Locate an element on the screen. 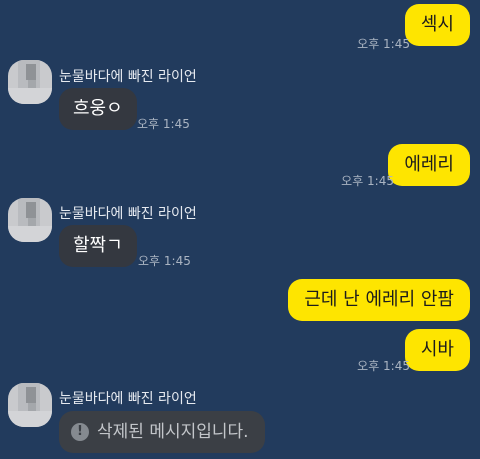 This screenshot has width=480, height=459. deleted-message-bubble: ! 삭제된 메시지입니다. is located at coordinates (162, 432).